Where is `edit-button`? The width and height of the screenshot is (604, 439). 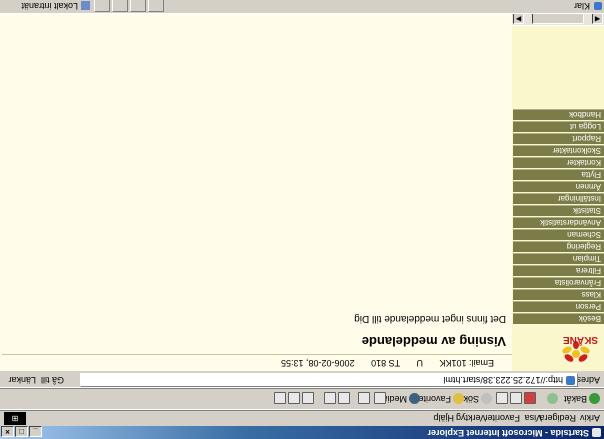 edit-button is located at coordinates (330, 399).